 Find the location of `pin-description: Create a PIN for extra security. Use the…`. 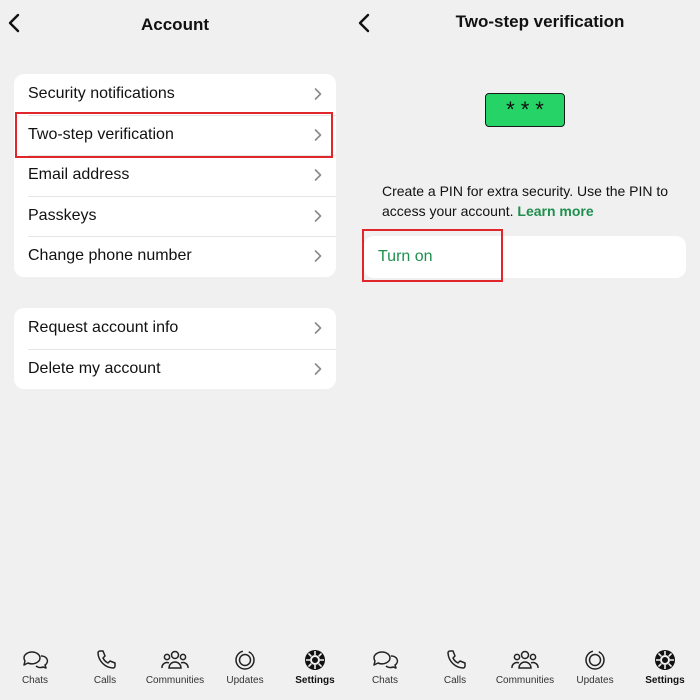

pin-description: Create a PIN for extra security. Use the… is located at coordinates (532, 201).